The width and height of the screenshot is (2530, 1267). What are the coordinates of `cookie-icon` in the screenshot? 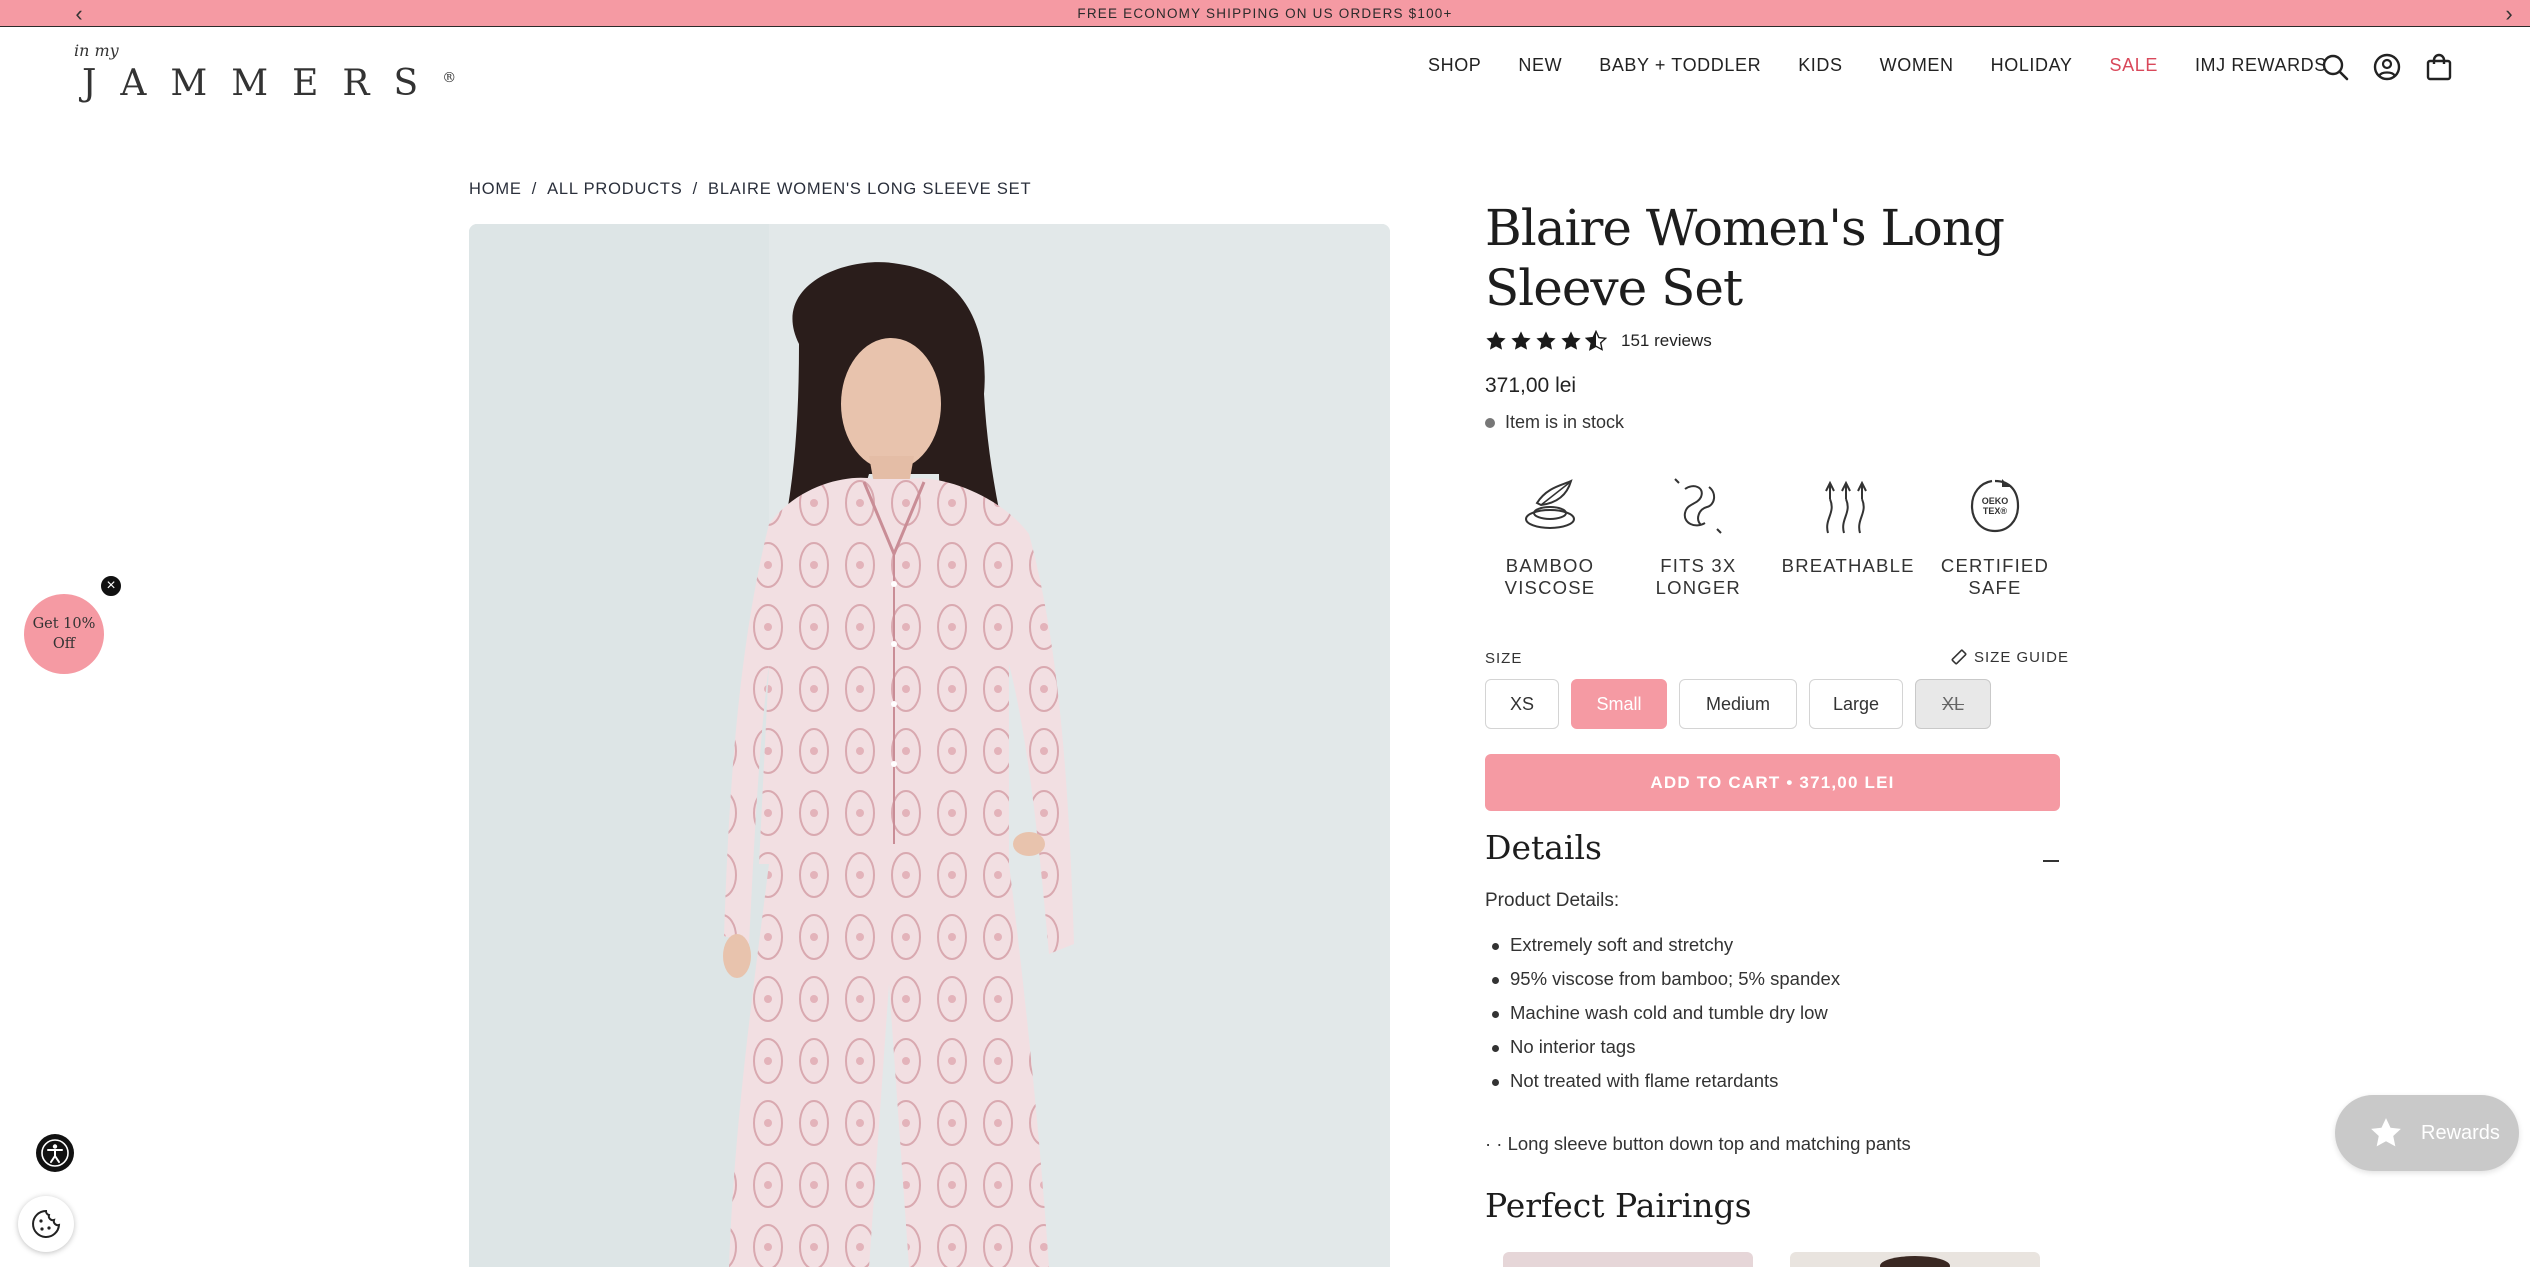 It's located at (46, 1224).